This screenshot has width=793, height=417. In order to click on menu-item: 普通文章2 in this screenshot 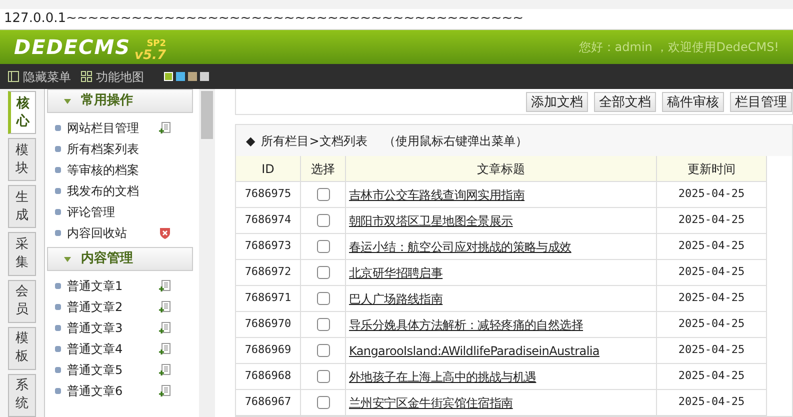, I will do `click(113, 307)`.